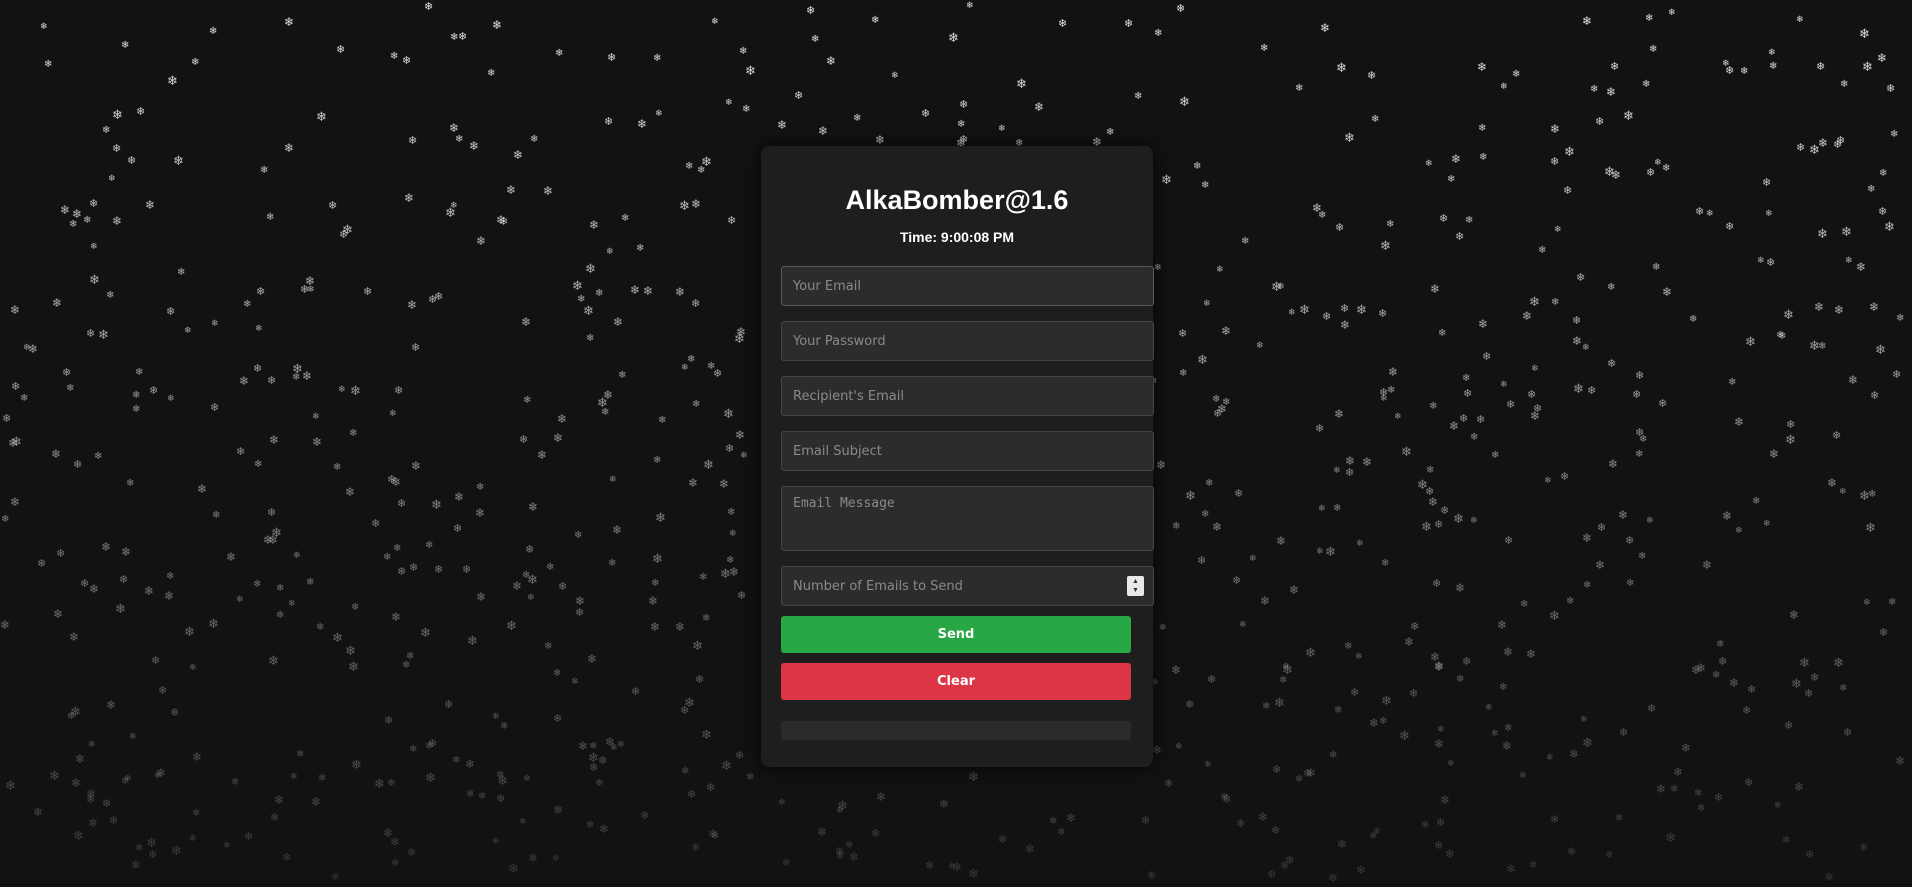  I want to click on stepper-up-icon: ▲, so click(1135, 581).